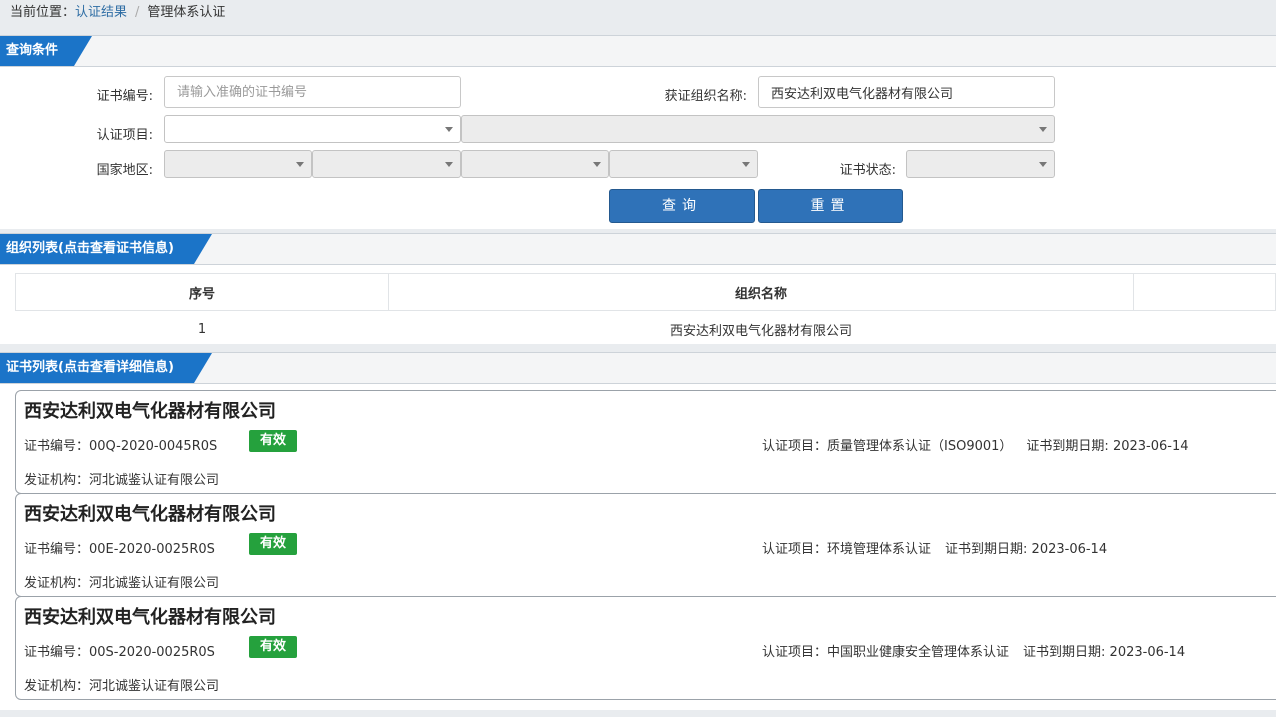 The height and width of the screenshot is (717, 1276). I want to click on project-sub-select, so click(758, 129).